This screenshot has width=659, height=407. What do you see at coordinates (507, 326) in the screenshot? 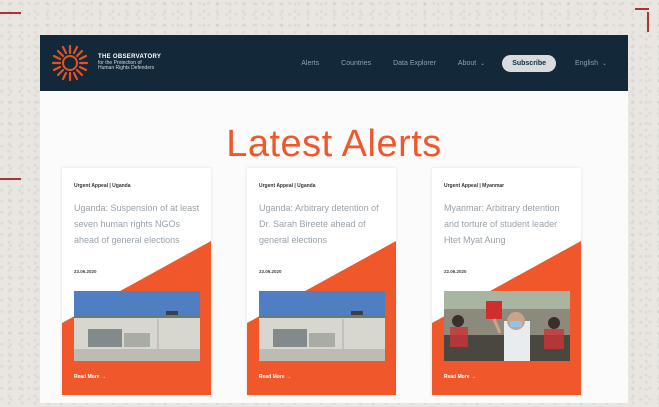
I see `myanmar-protest-photo` at bounding box center [507, 326].